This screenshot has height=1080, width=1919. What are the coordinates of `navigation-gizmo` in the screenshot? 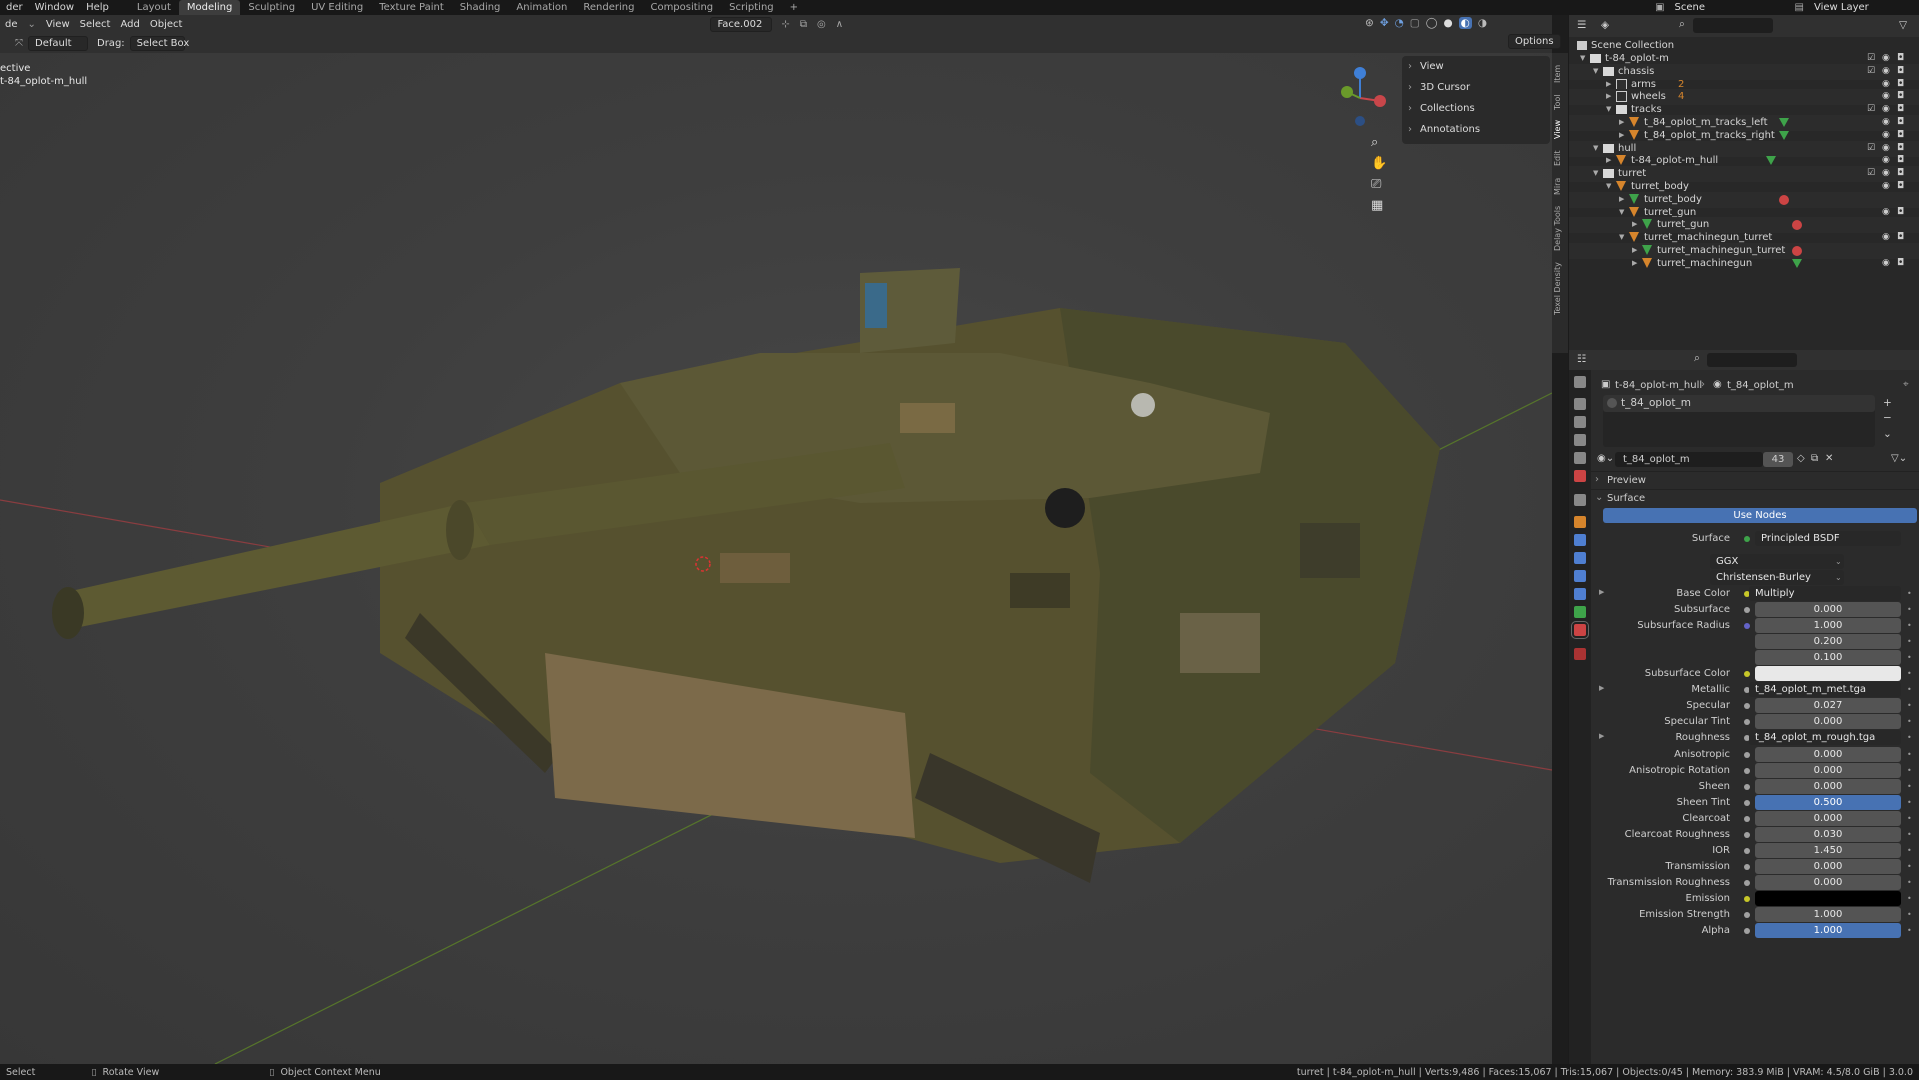 It's located at (1360, 93).